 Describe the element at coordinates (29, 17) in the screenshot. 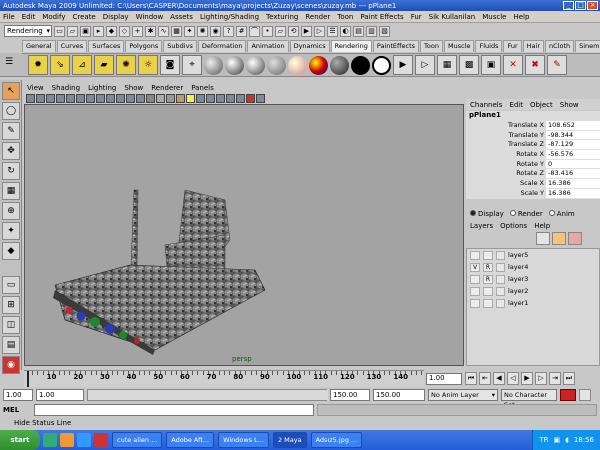

I see `menu-item: Edit` at that location.